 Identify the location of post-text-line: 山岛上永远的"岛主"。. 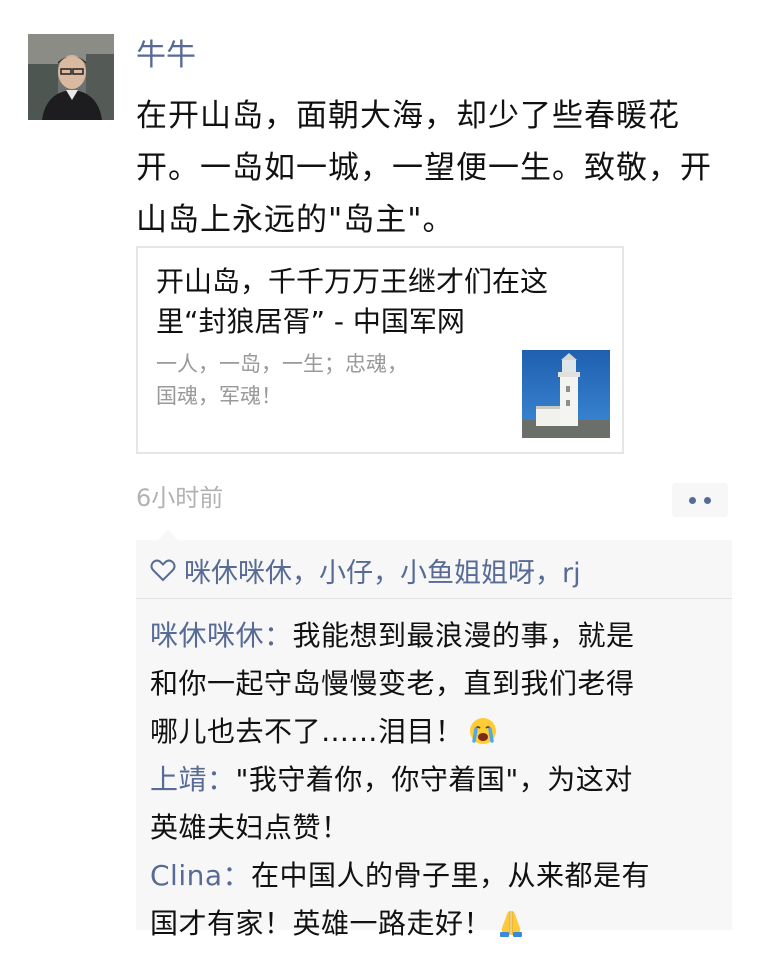
(295, 220).